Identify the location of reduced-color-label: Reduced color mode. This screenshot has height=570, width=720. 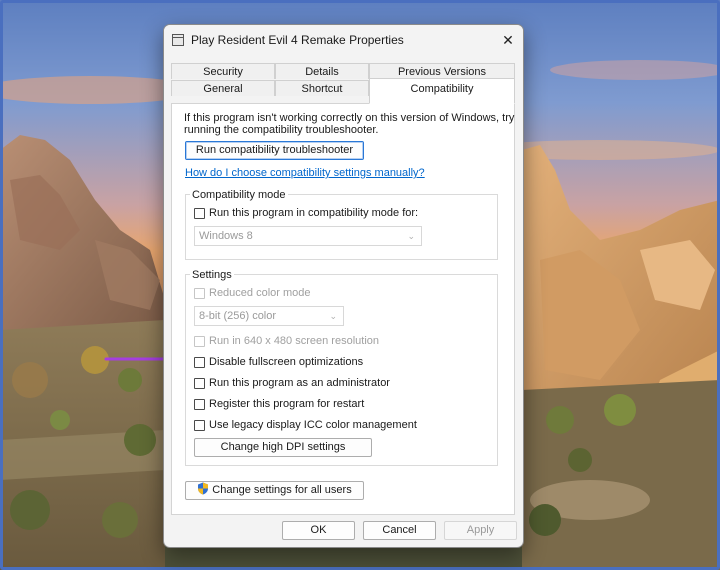
(260, 293).